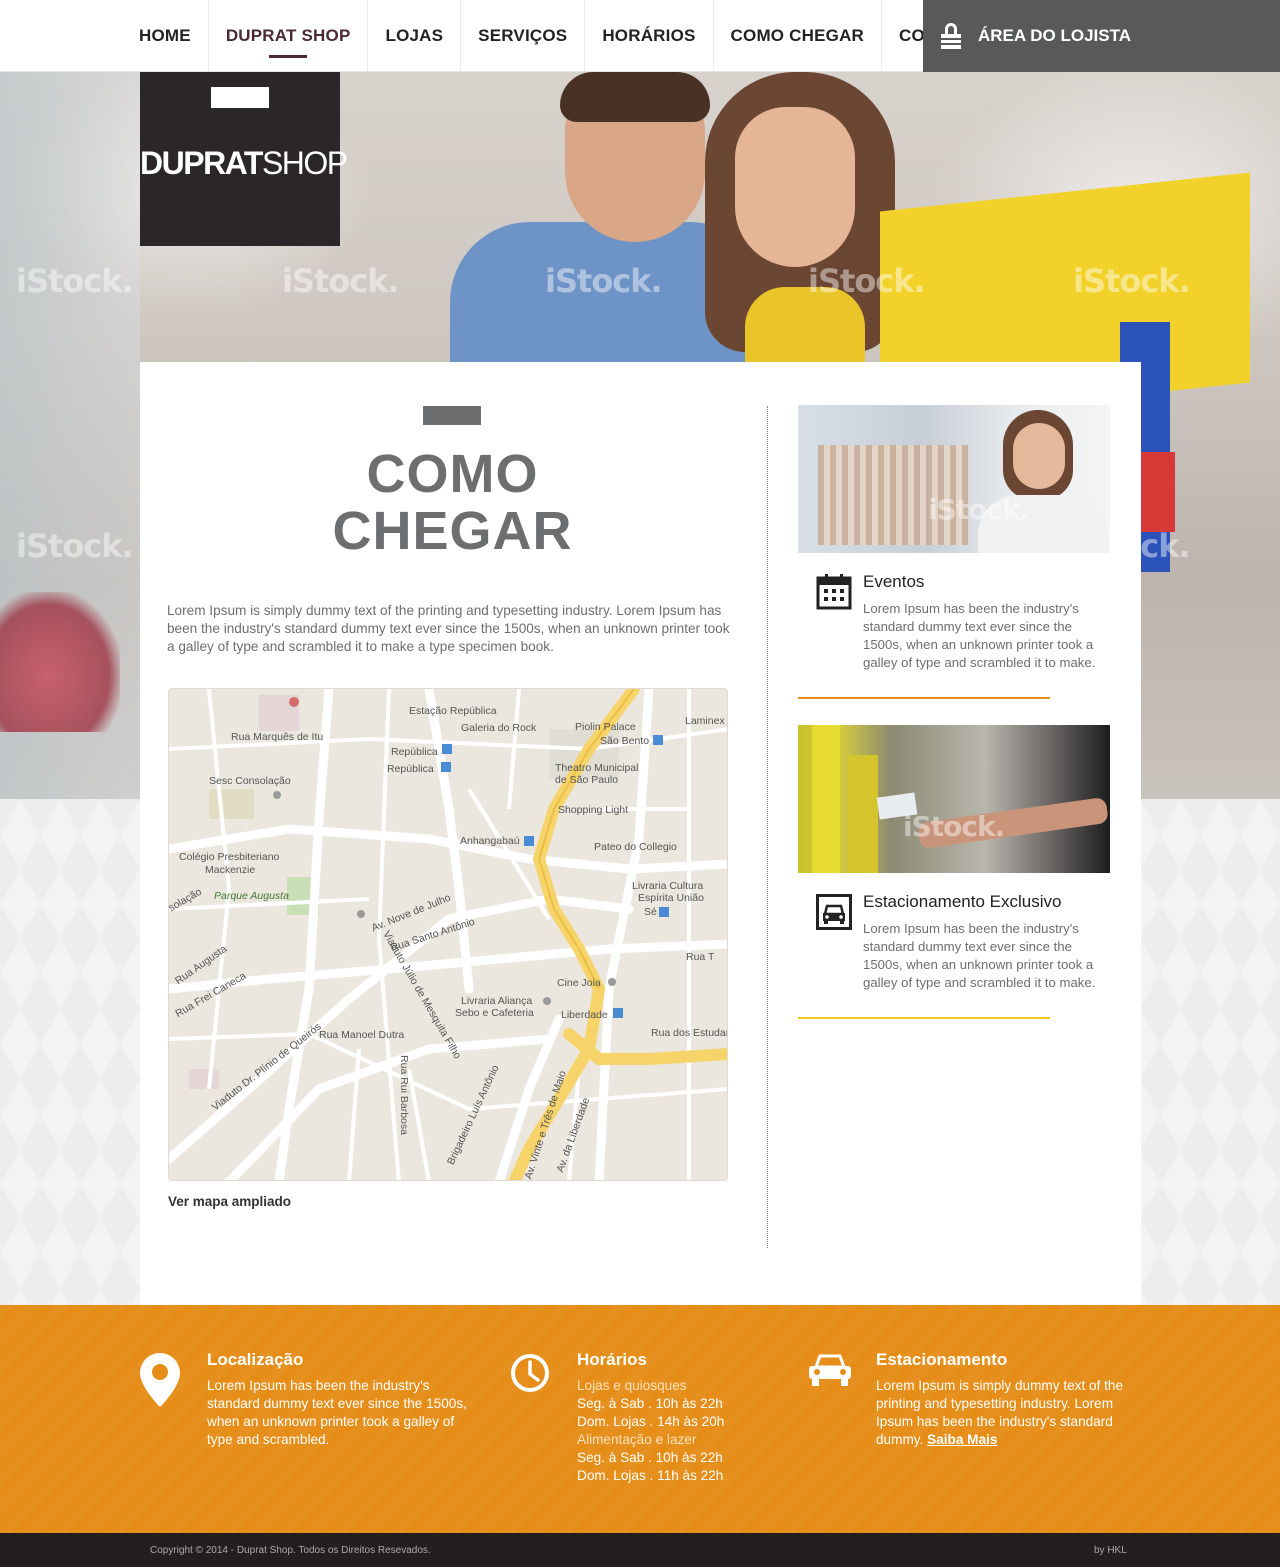  Describe the element at coordinates (798, 36) in the screenshot. I see `nav-item-como-chegar: COMO CHEGAR` at that location.